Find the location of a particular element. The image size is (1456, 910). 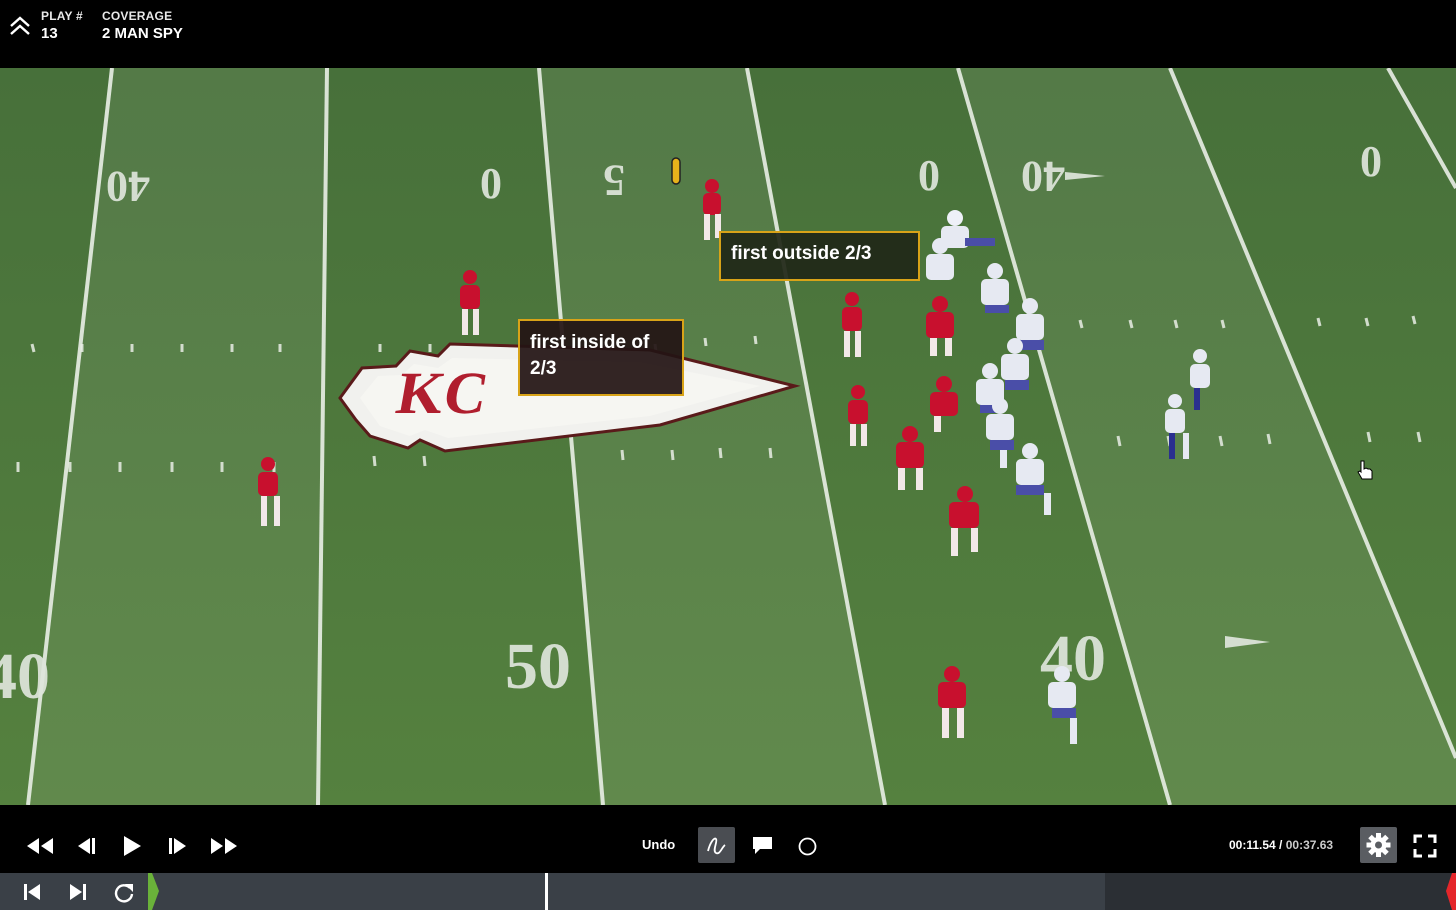

circle-tool-icon is located at coordinates (807, 846).